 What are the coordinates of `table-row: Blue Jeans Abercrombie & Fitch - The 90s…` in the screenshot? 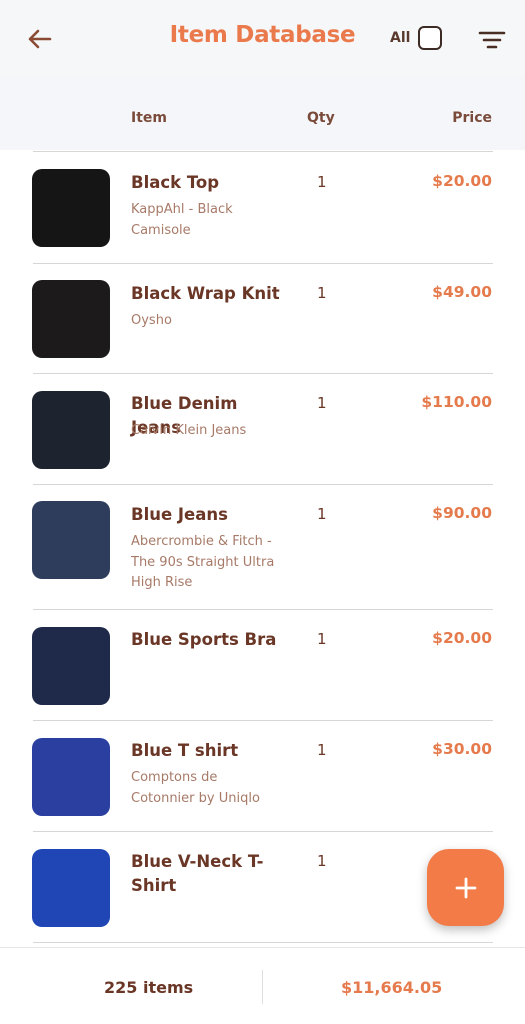 It's located at (262, 547).